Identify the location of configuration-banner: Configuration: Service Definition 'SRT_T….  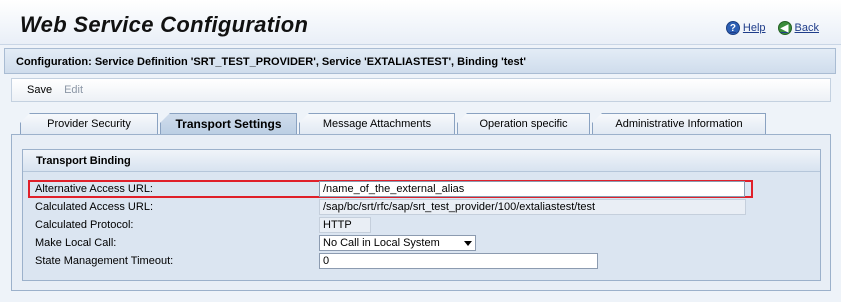
(420, 61).